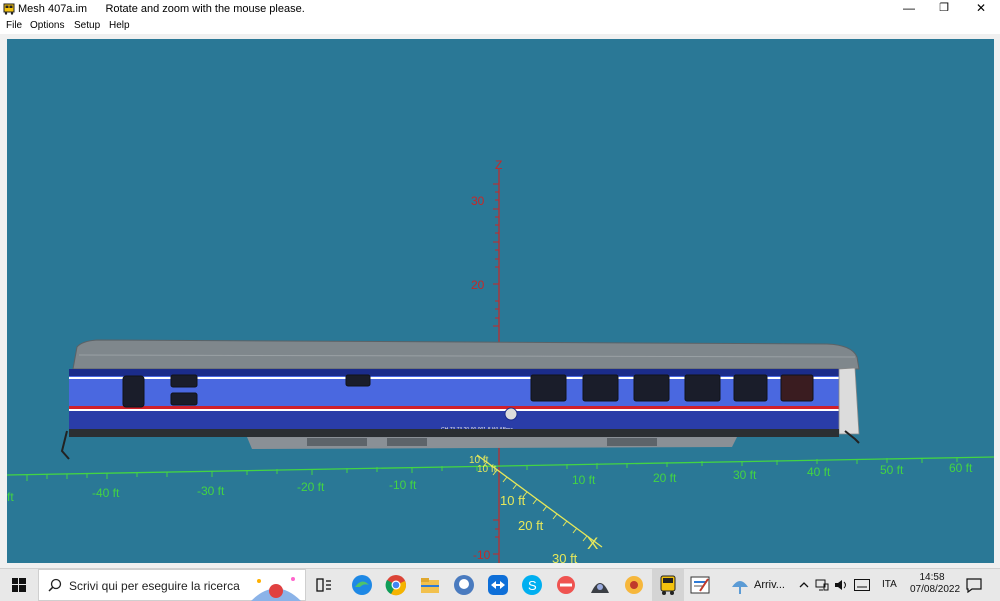 This screenshot has height=601, width=1000. I want to click on menu-file: File, so click(14, 25).